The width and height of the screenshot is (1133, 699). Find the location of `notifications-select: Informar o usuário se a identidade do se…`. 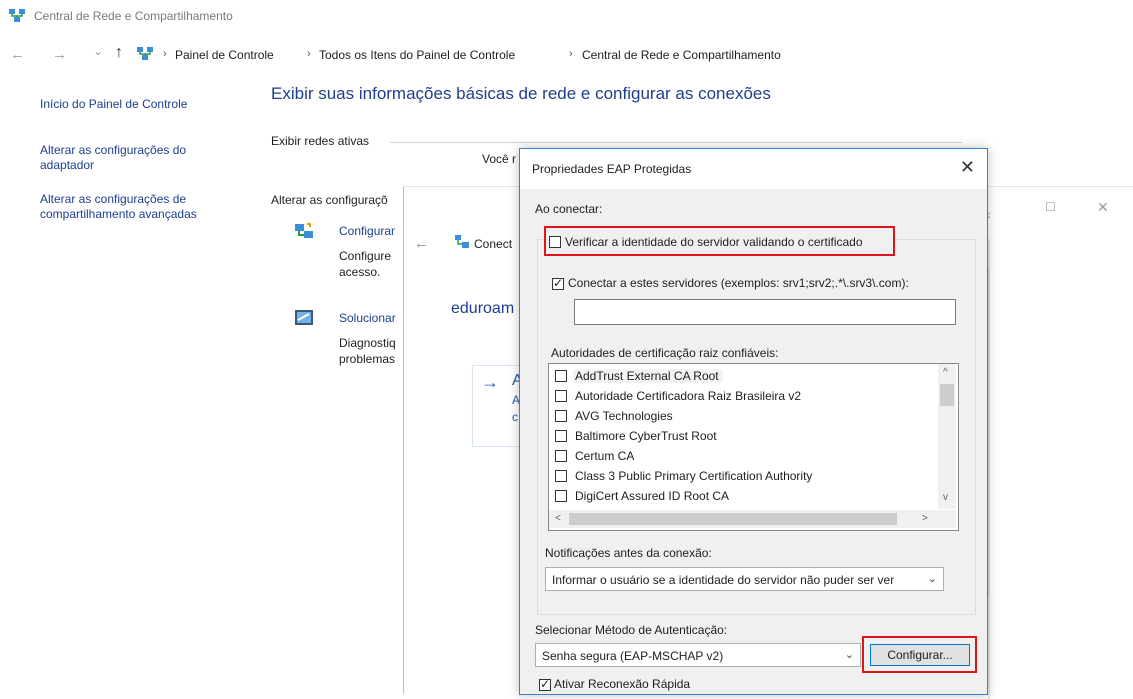

notifications-select: Informar o usuário se a identidade do se… is located at coordinates (744, 579).